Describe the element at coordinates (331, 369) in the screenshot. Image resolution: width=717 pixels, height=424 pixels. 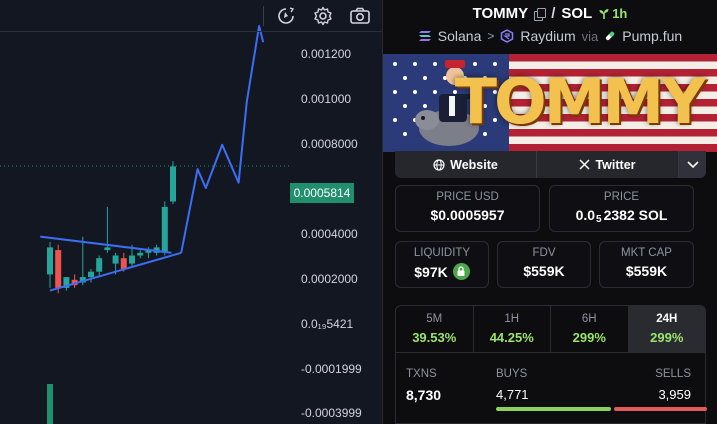
I see `price-axis-label: -0.0001999` at that location.